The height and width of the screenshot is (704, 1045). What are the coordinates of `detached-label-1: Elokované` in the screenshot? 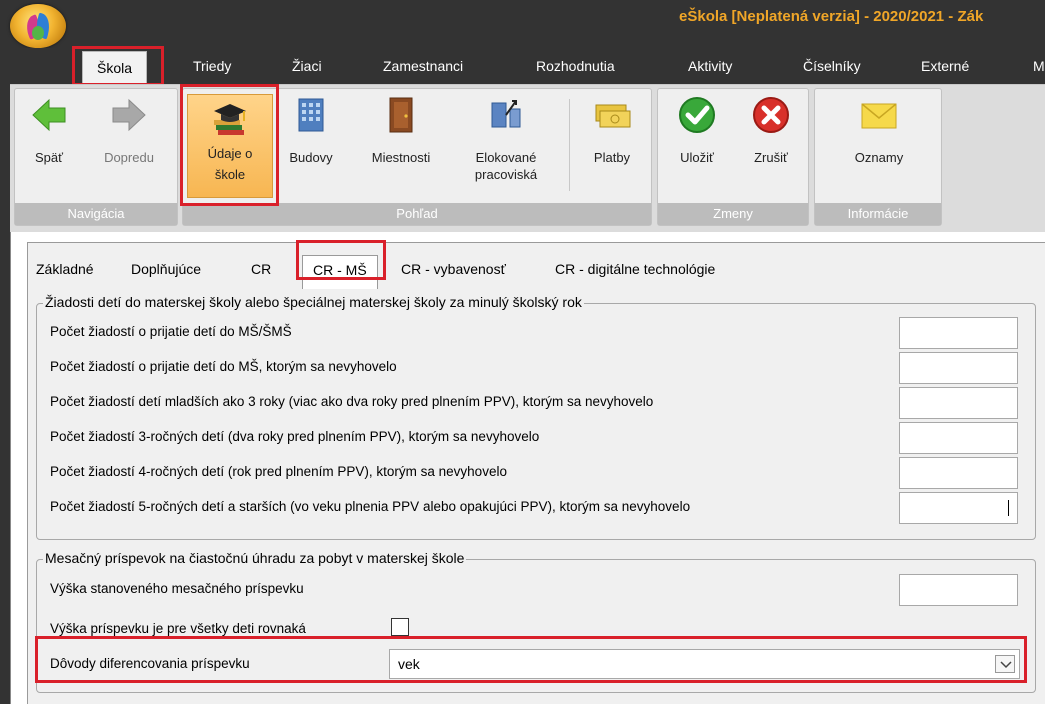 It's located at (506, 157).